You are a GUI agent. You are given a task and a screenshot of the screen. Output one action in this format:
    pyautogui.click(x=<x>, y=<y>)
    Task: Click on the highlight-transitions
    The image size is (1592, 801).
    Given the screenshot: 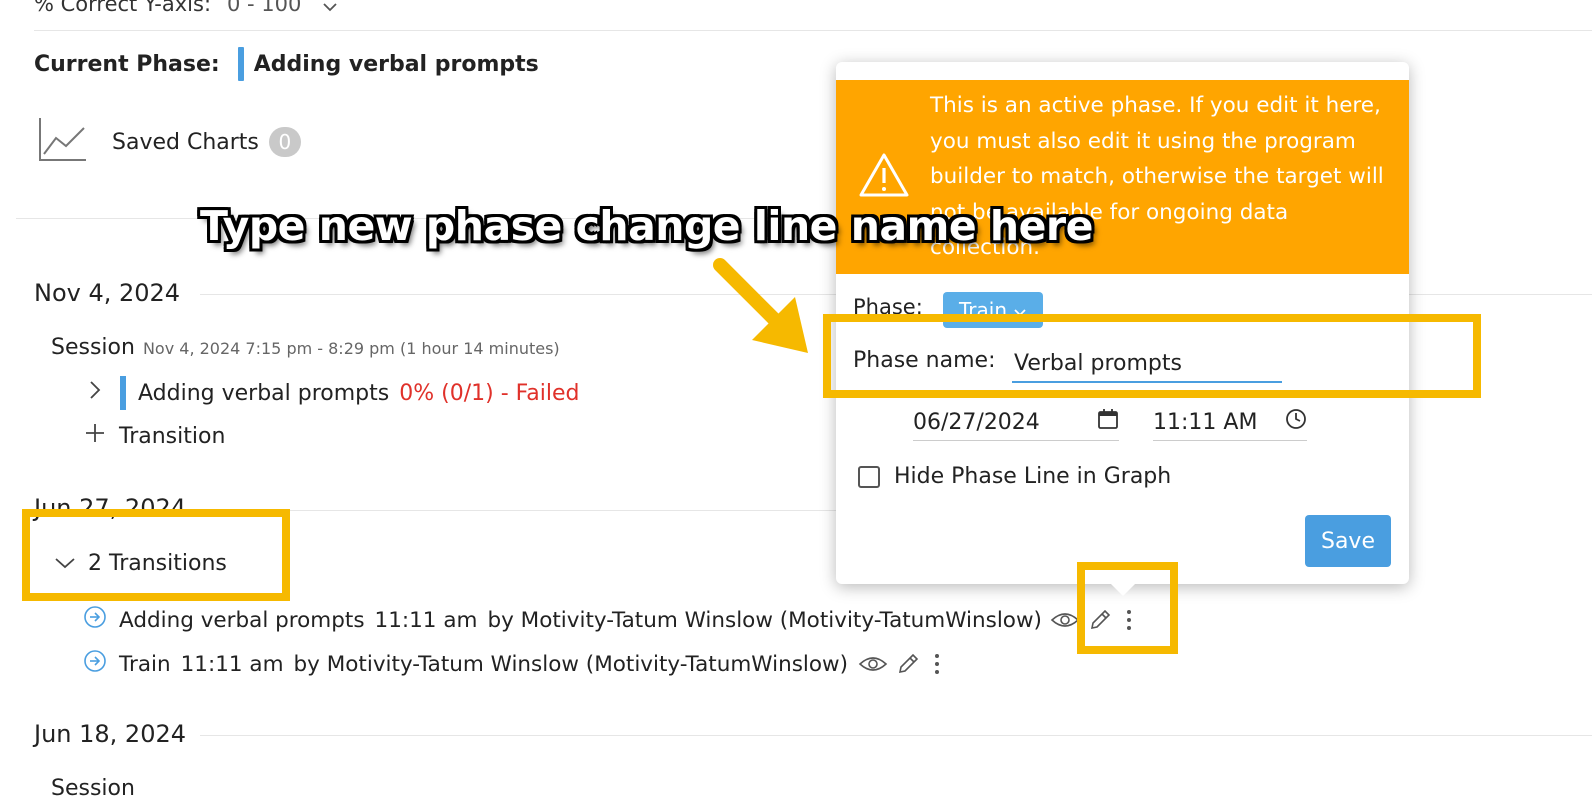 What is the action you would take?
    pyautogui.click(x=156, y=555)
    